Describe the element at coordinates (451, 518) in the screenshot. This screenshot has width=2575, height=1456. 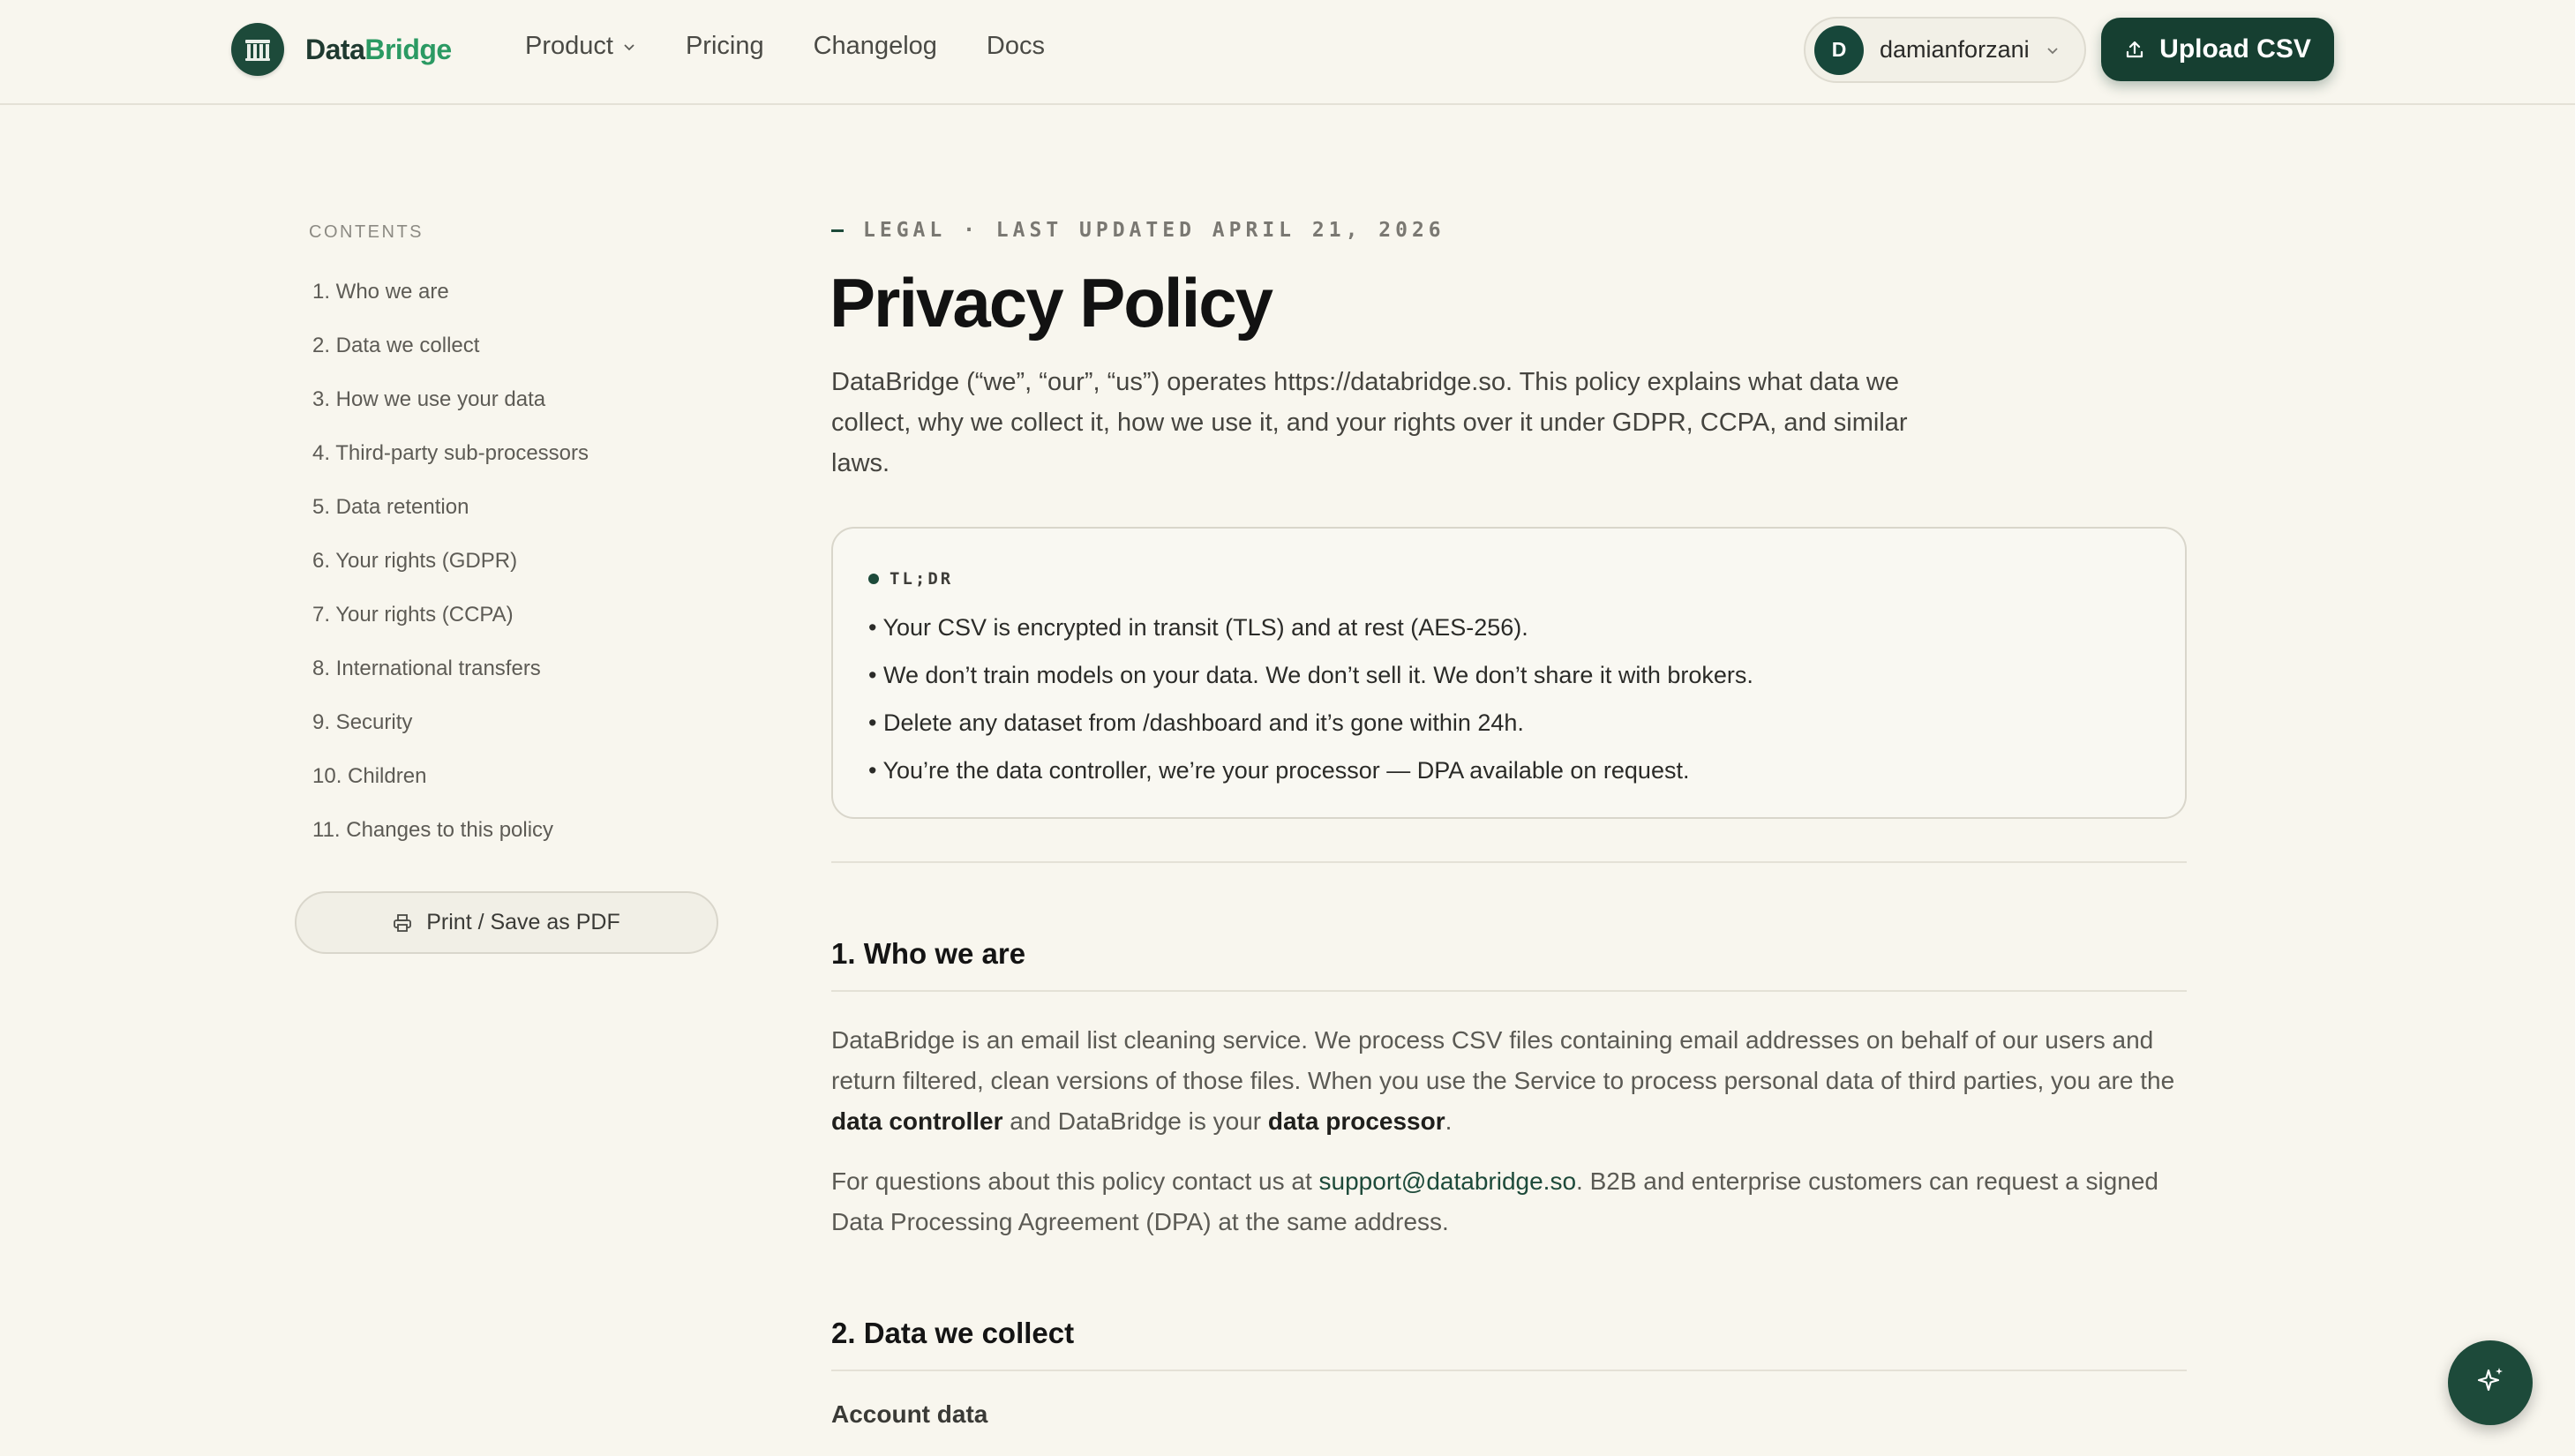
I see `toc-item-data-retention: 5. Data retention` at that location.